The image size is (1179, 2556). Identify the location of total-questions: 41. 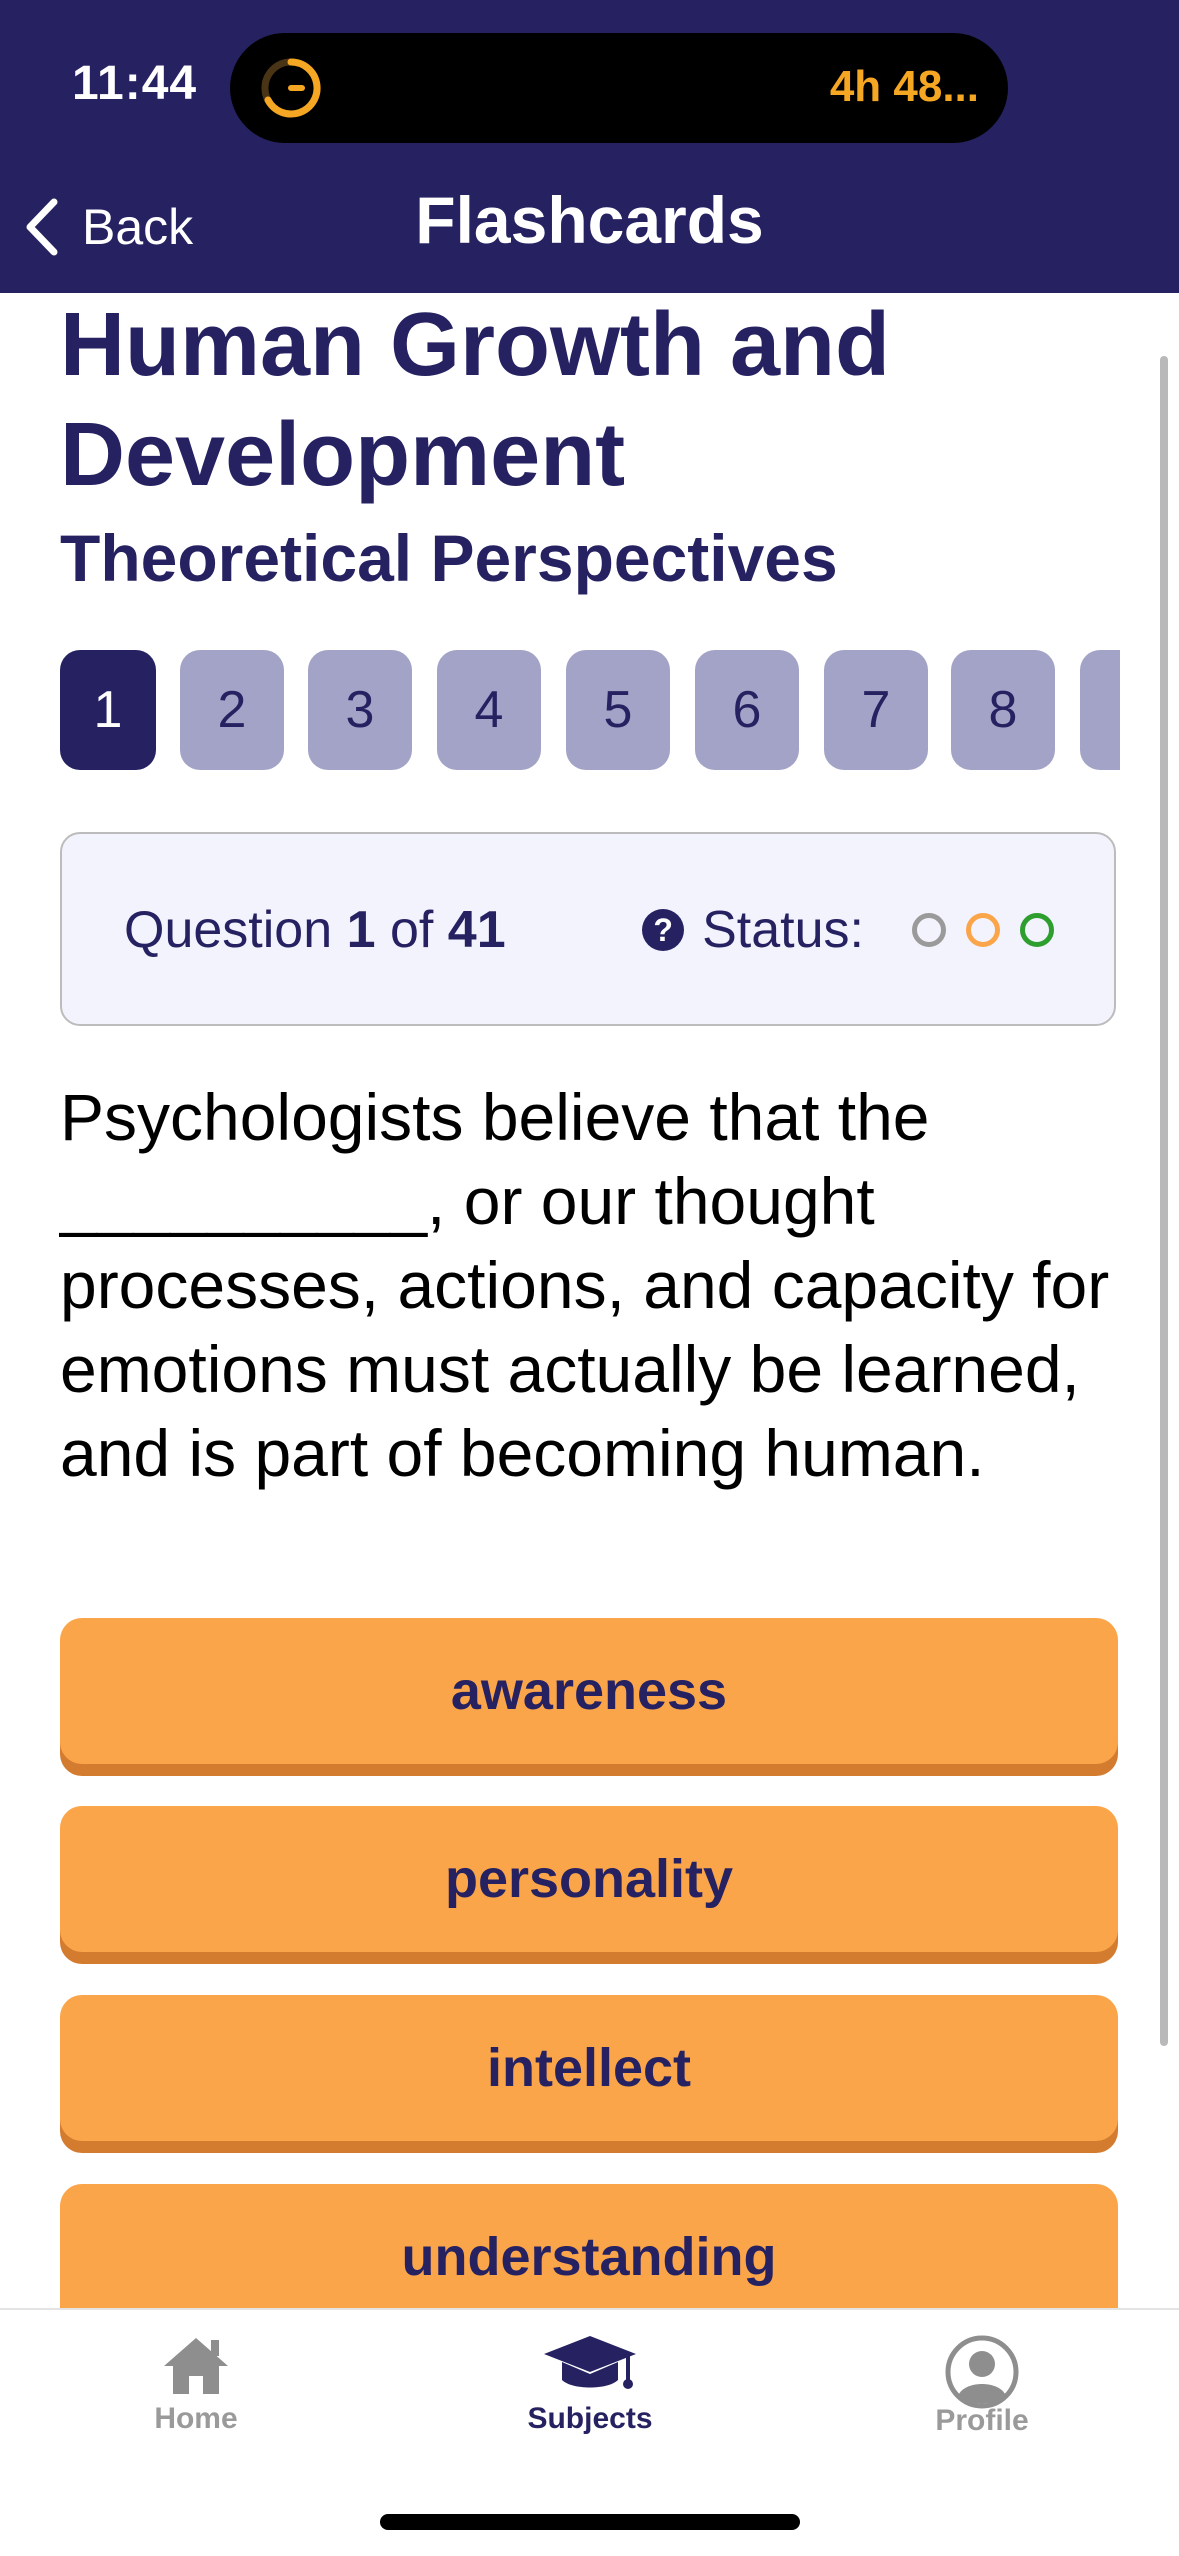
(476, 930).